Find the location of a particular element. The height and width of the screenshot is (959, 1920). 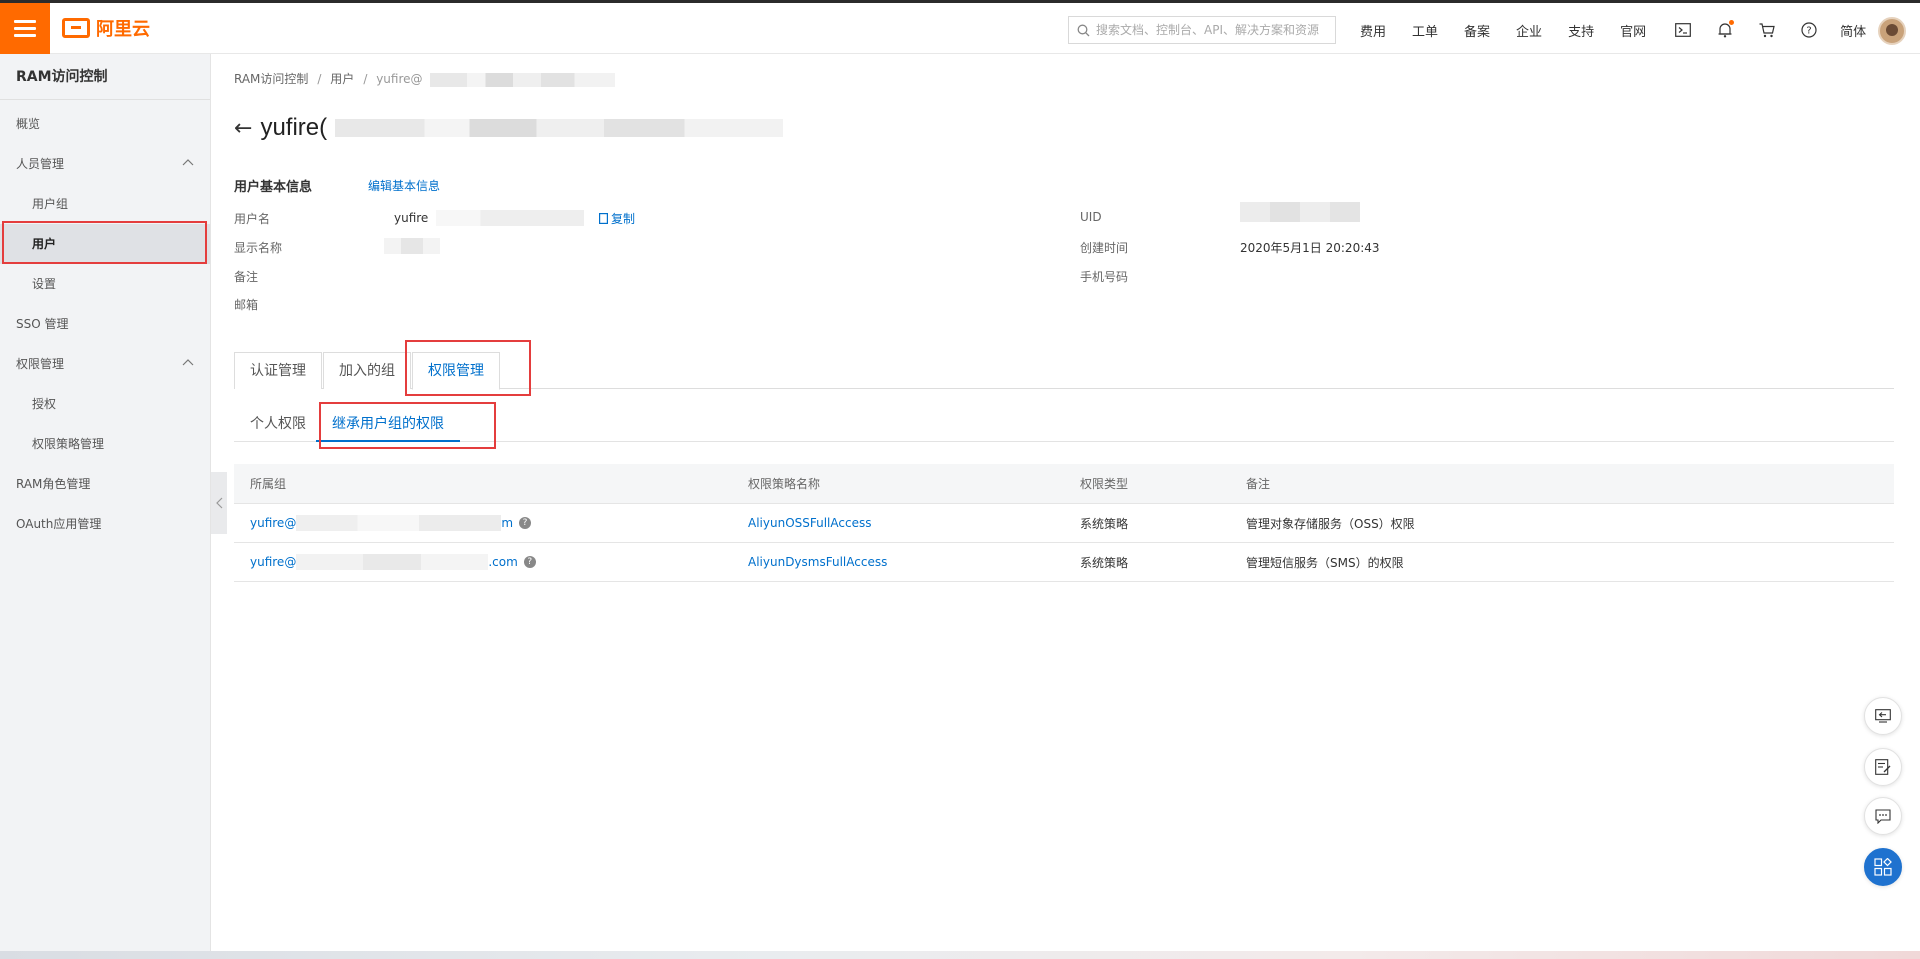

float-chat-button is located at coordinates (1883, 816).